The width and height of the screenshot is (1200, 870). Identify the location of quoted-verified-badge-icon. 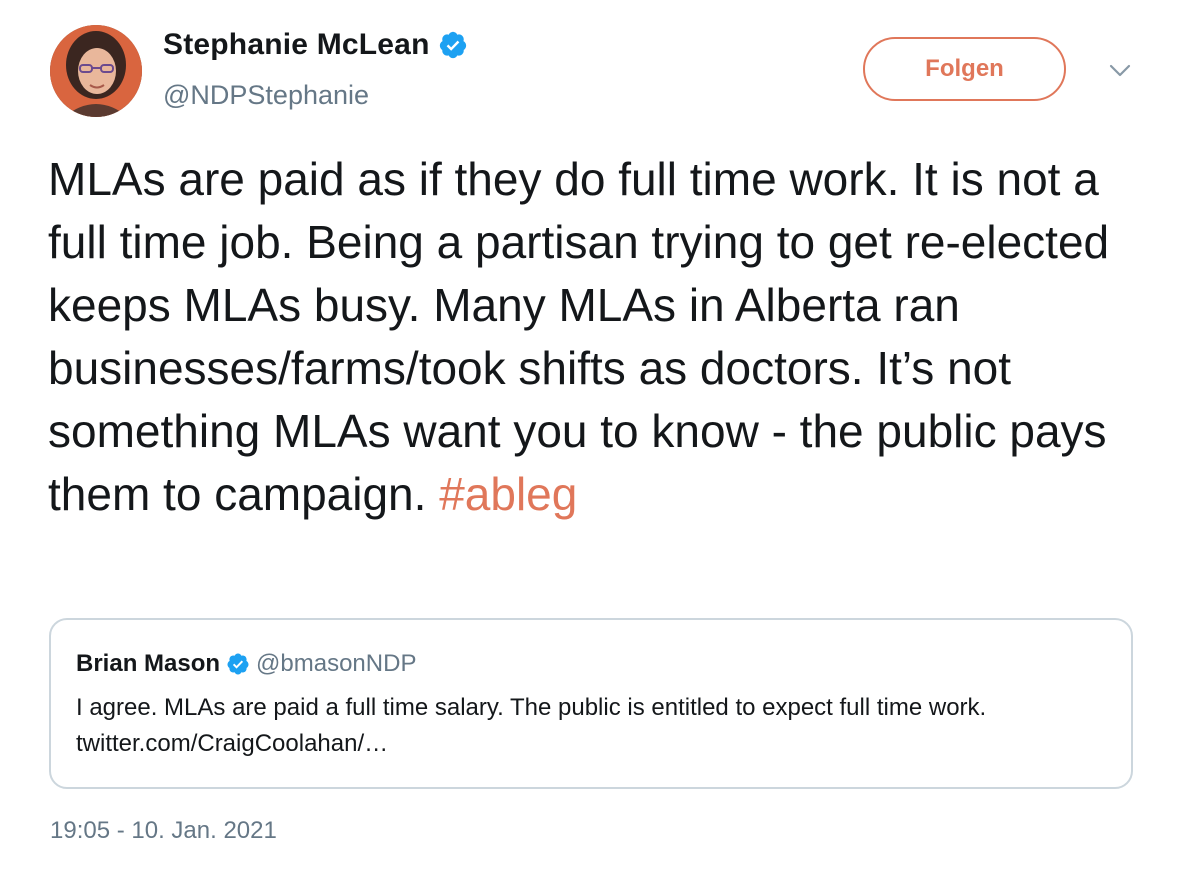
(238, 664).